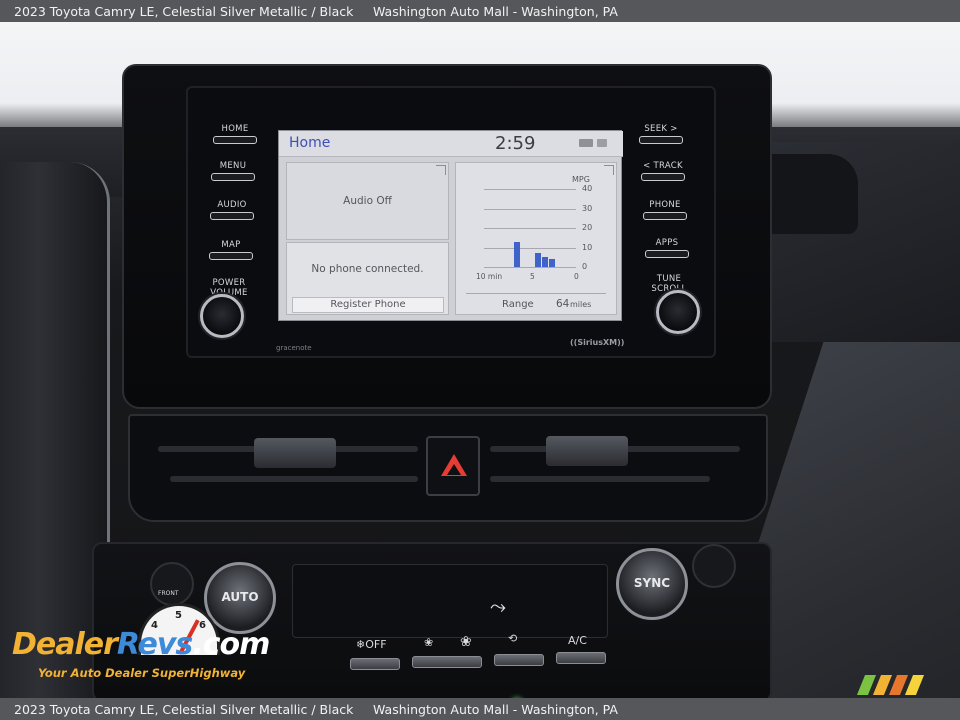 Image resolution: width=960 pixels, height=720 pixels. I want to click on gracenote-logo: gracenote, so click(294, 348).